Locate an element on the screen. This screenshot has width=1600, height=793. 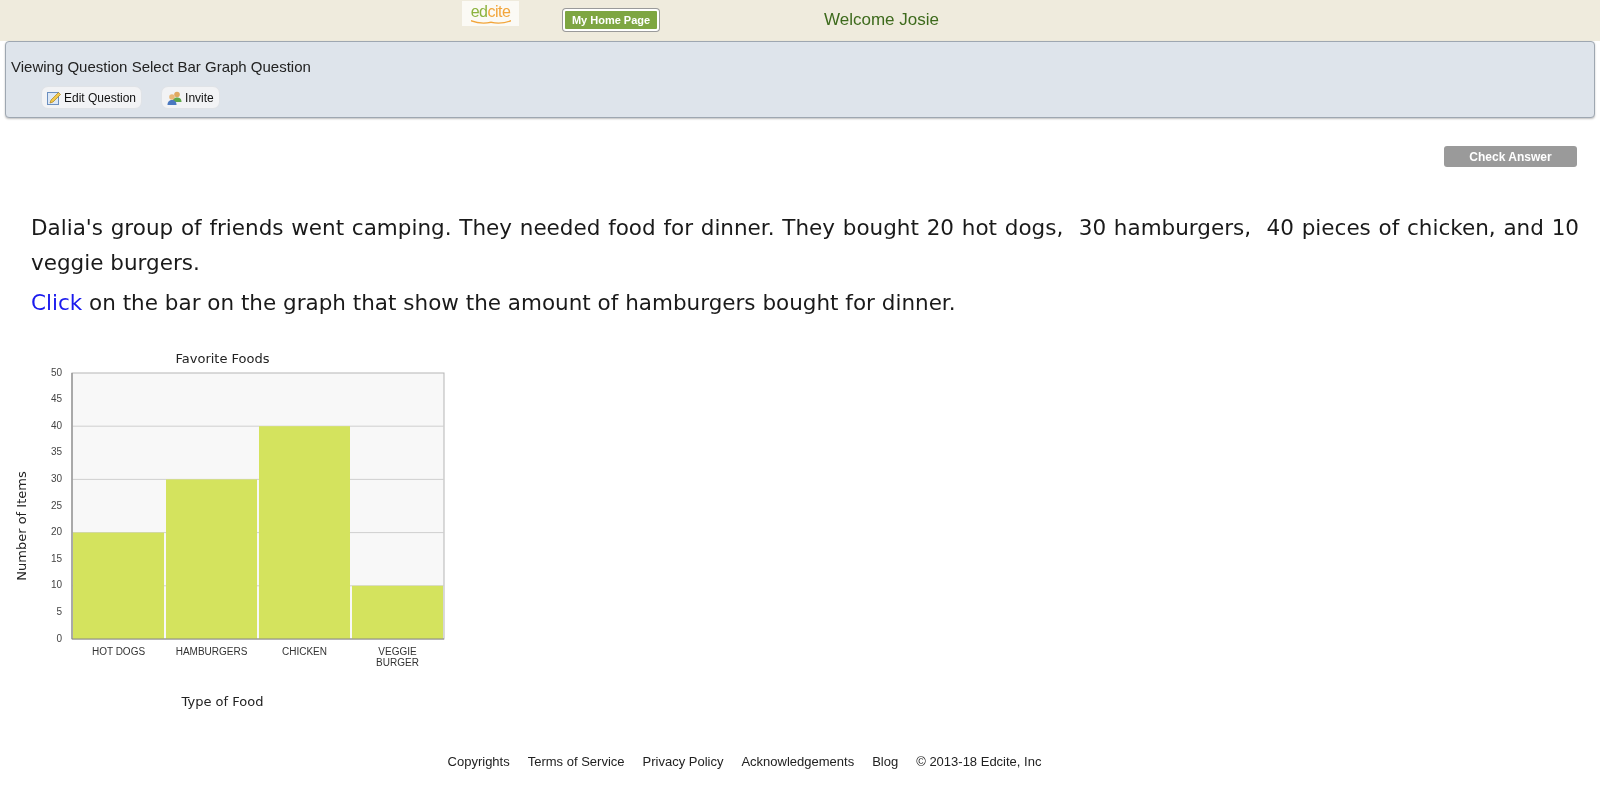
logo-text: edcite is located at coordinates (490, 11).